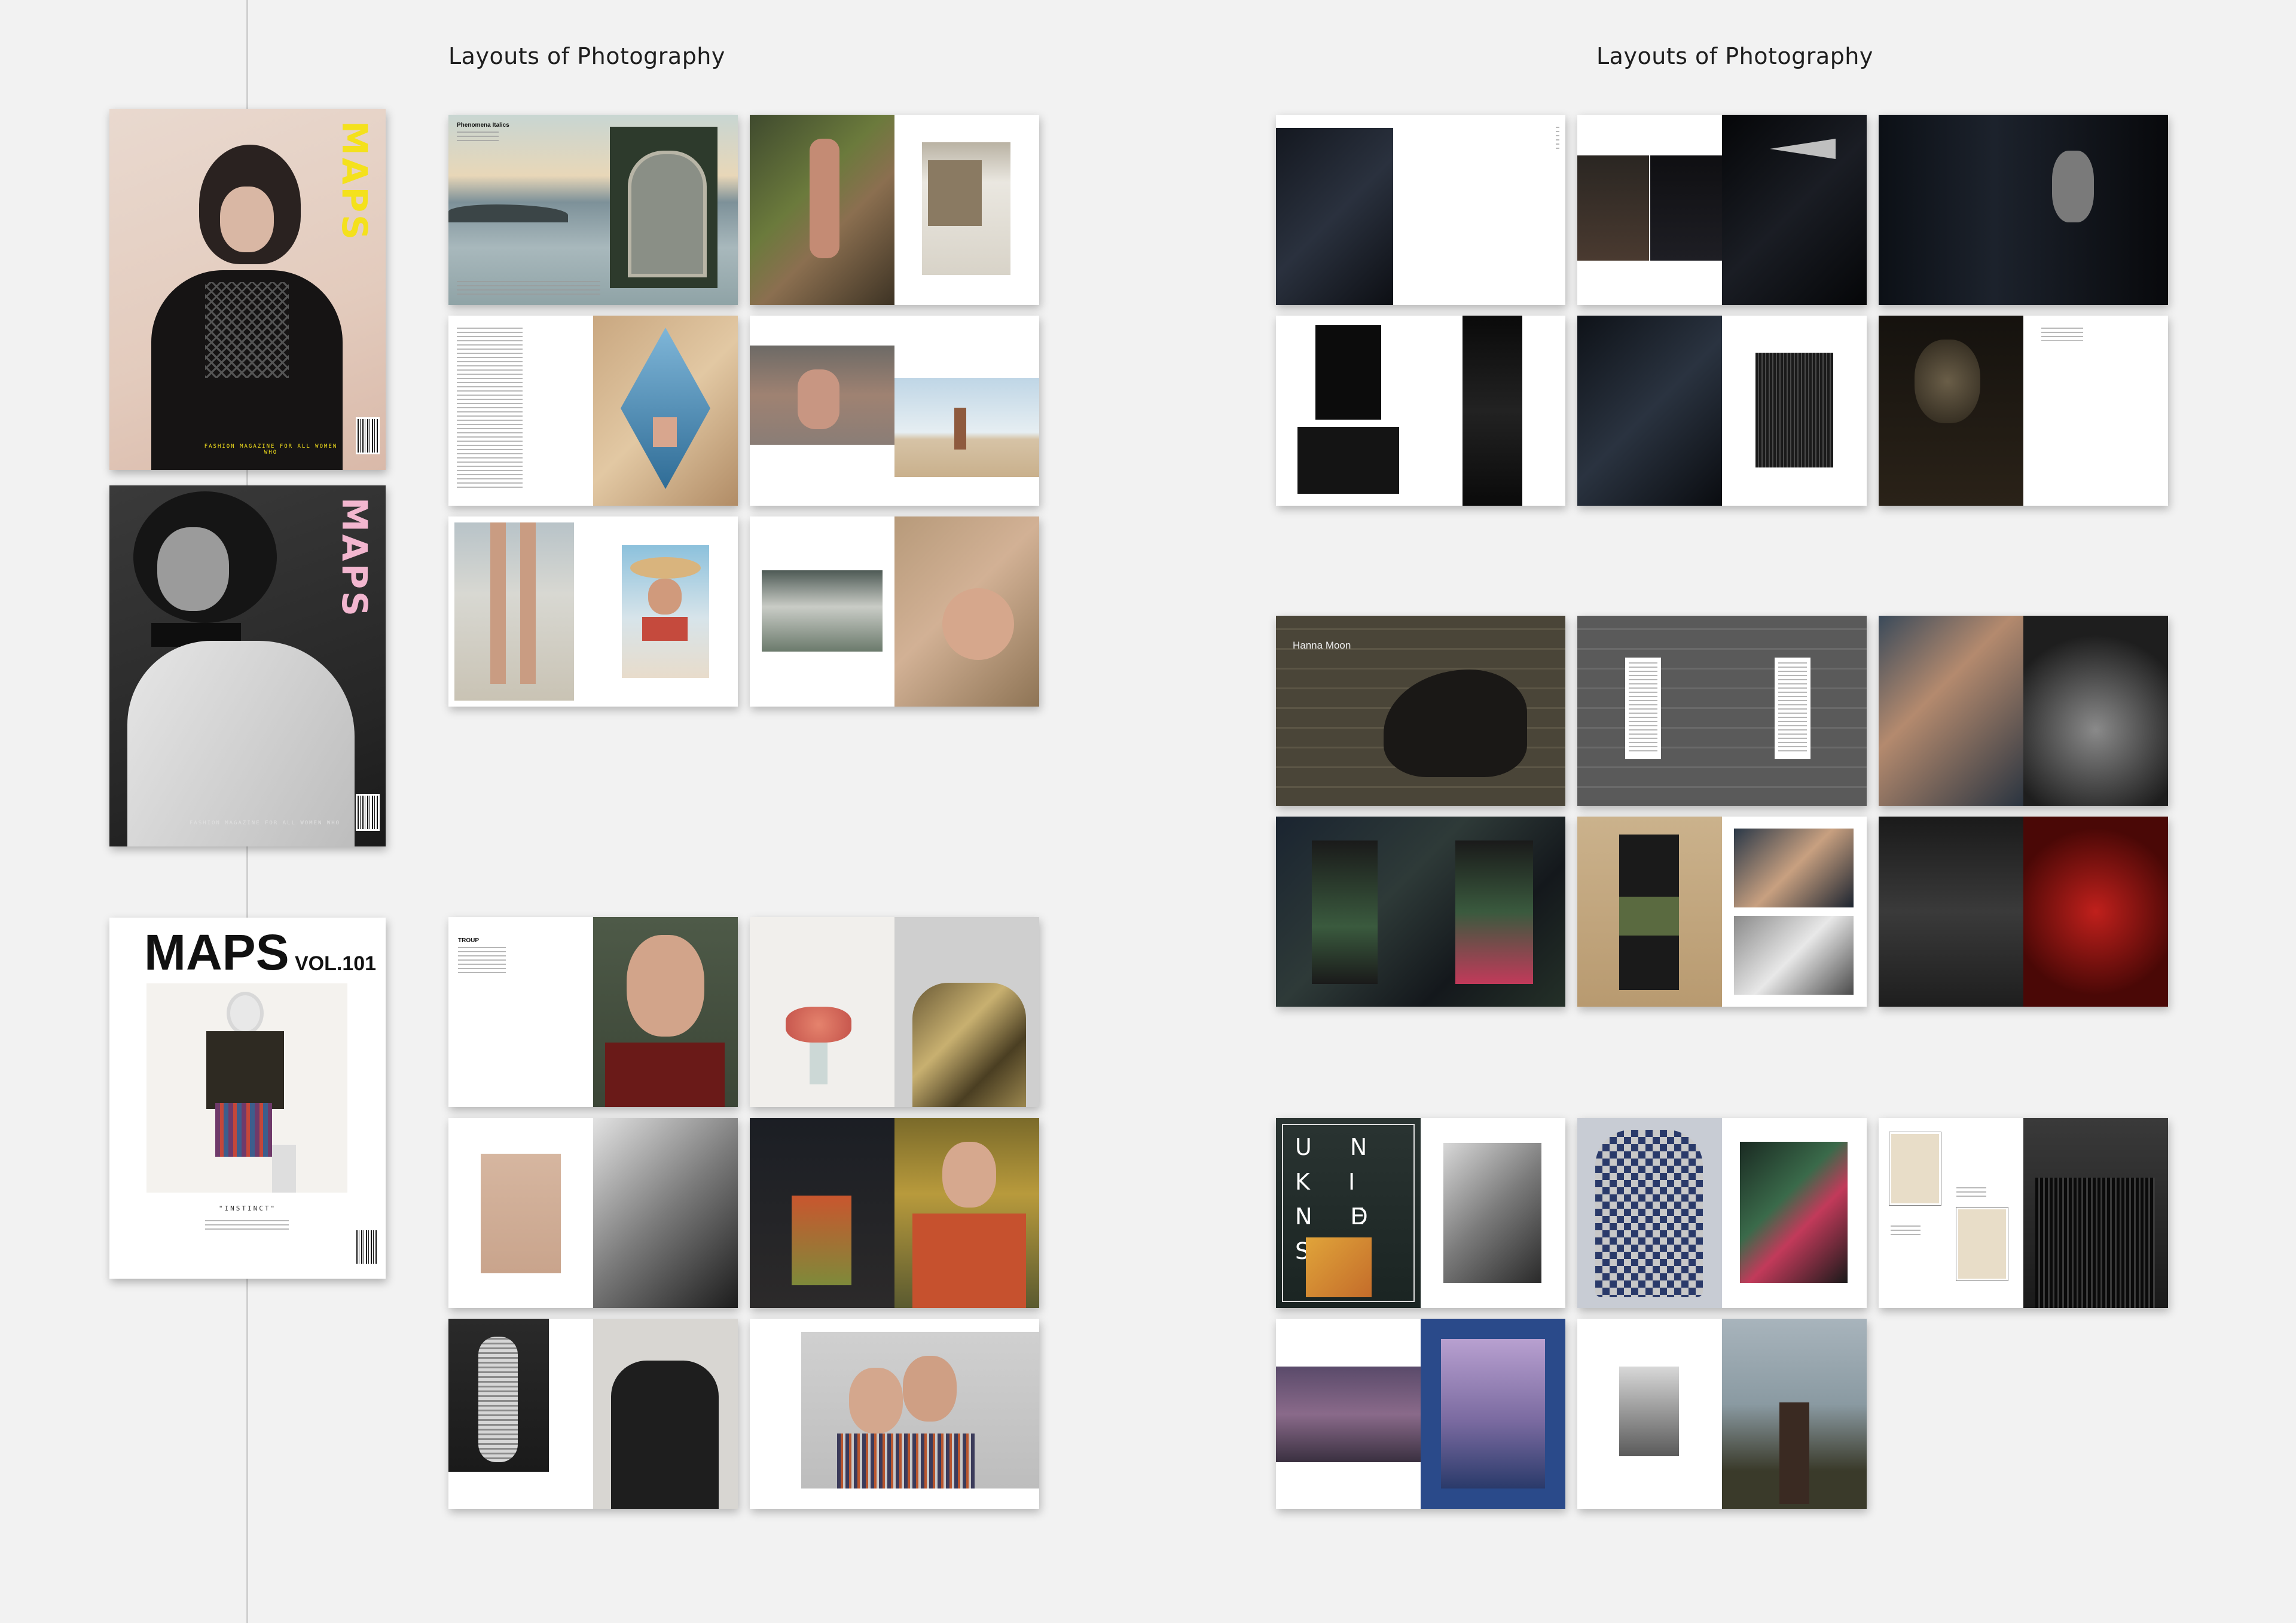 Image resolution: width=2296 pixels, height=1623 pixels. I want to click on dark-curtain-photo, so click(1334, 217).